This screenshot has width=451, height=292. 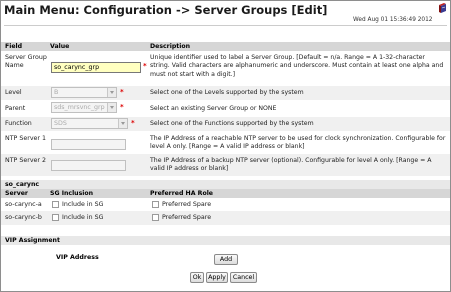 I want to click on vip-section-title: VIP Assignment, so click(x=225, y=240).